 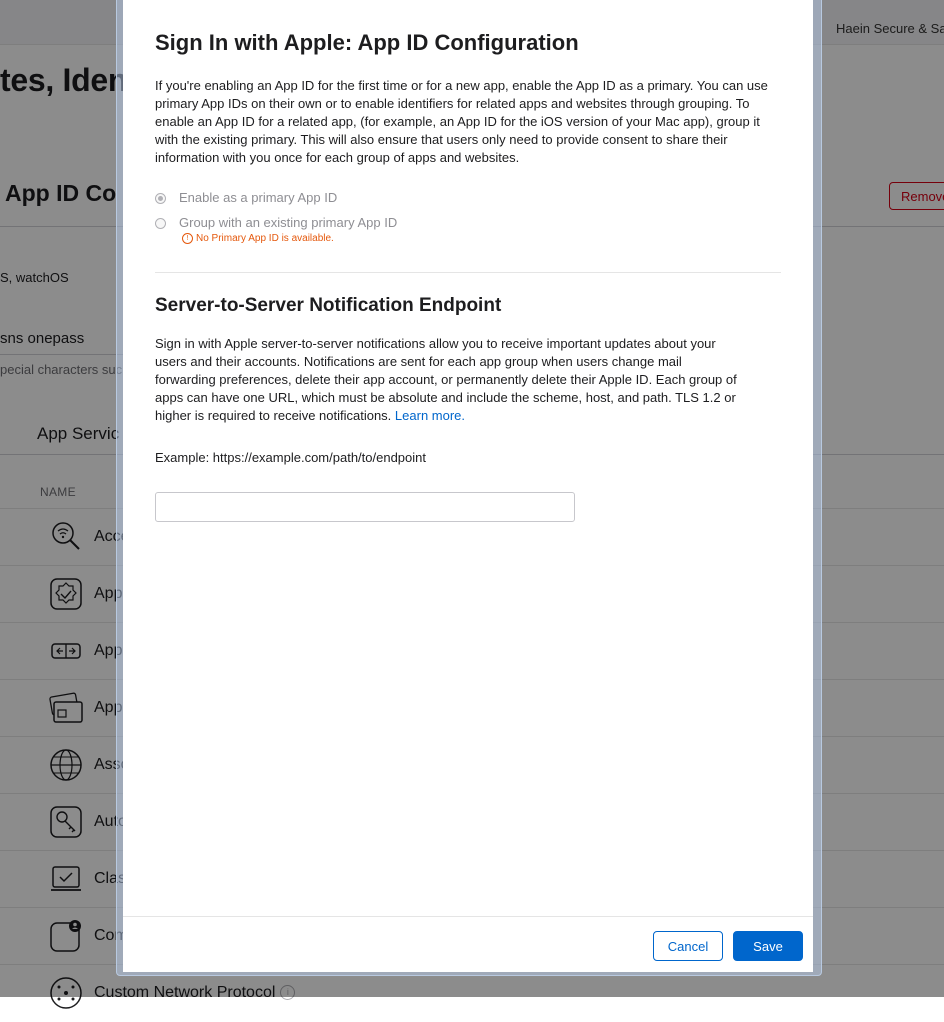 What do you see at coordinates (468, 944) in the screenshot?
I see `dialog-footer: Cancel Save` at bounding box center [468, 944].